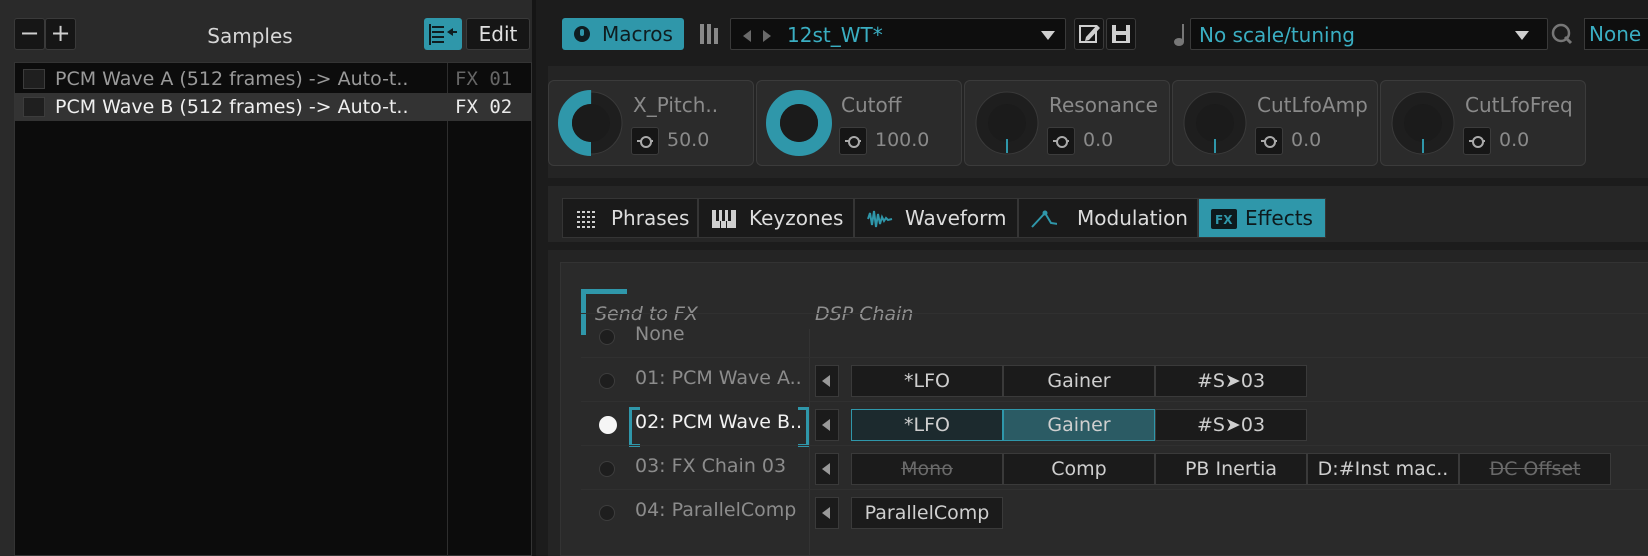  I want to click on samples-header: − + Samples Edit, so click(268, 30).